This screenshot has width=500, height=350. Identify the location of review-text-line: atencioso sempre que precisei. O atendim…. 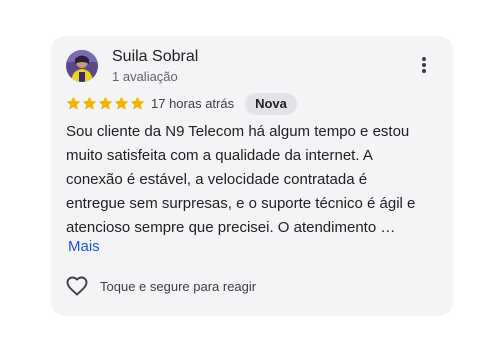
(231, 227).